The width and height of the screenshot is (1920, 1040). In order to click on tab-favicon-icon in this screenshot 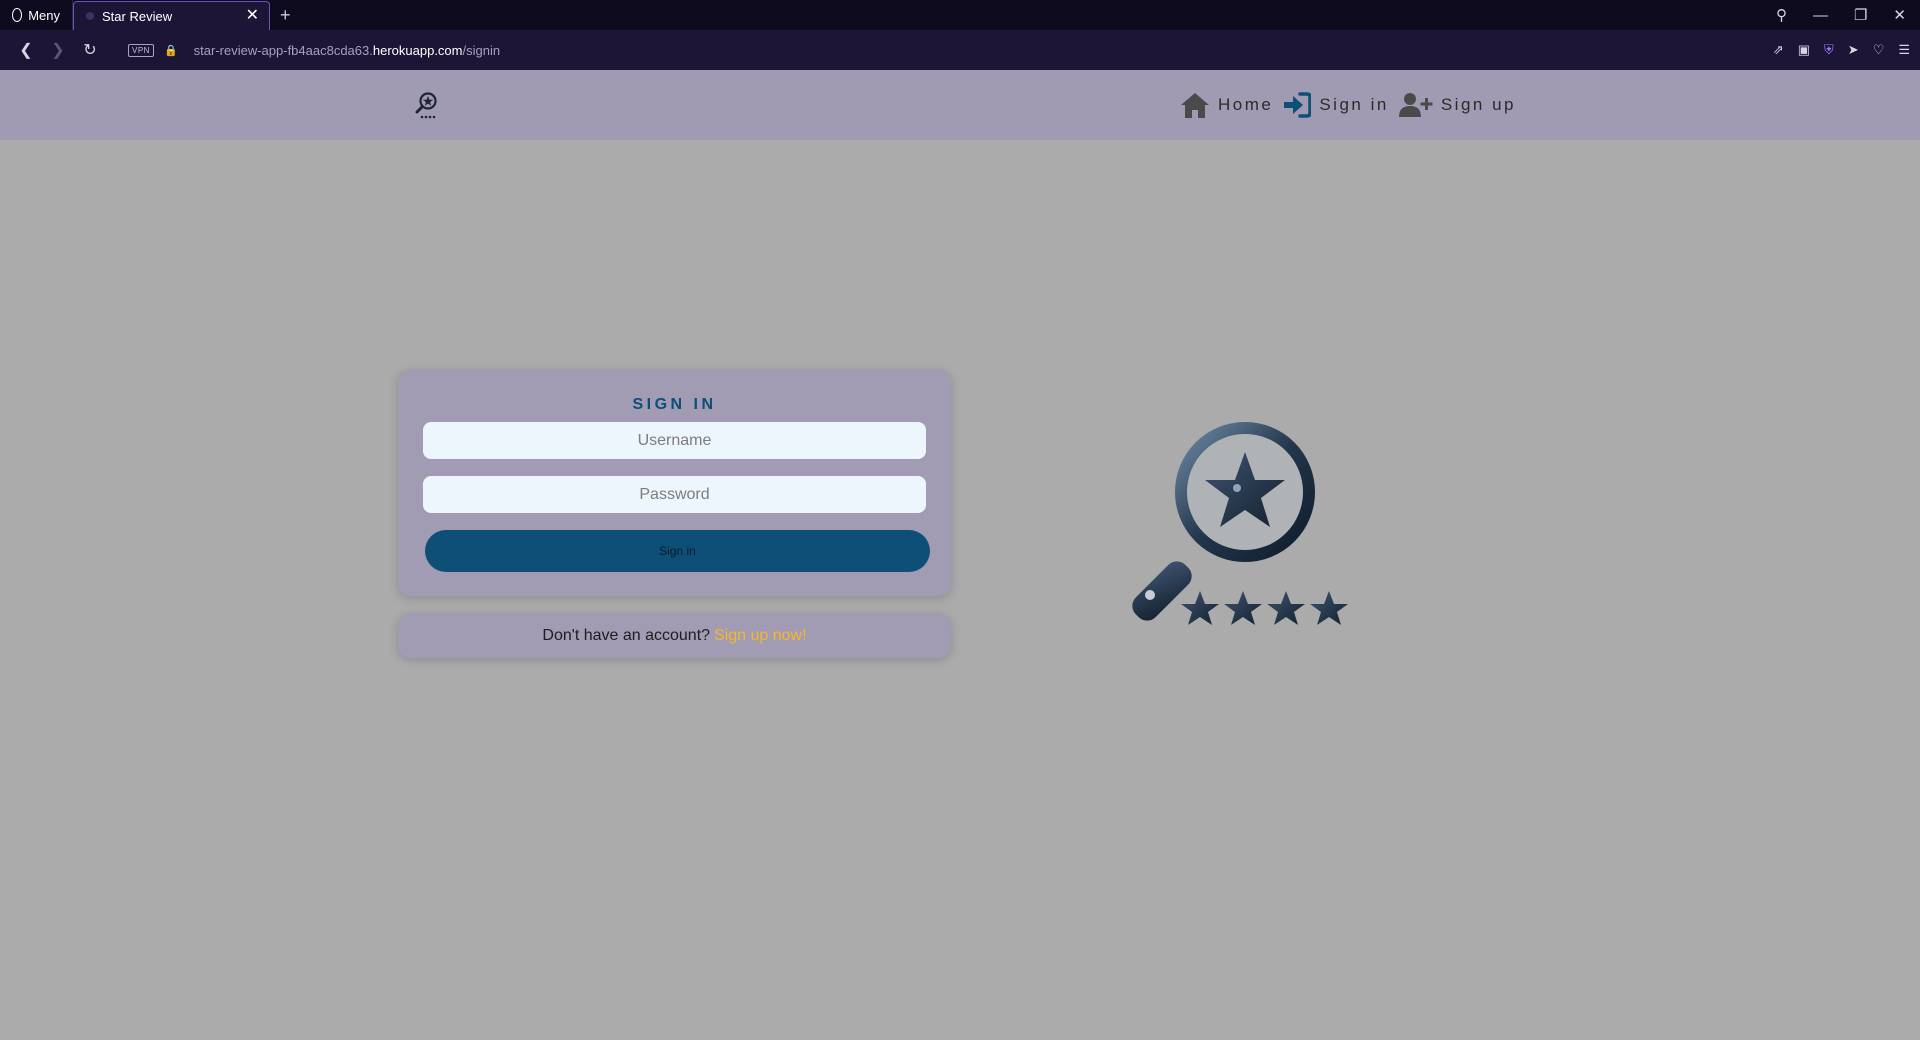, I will do `click(90, 16)`.